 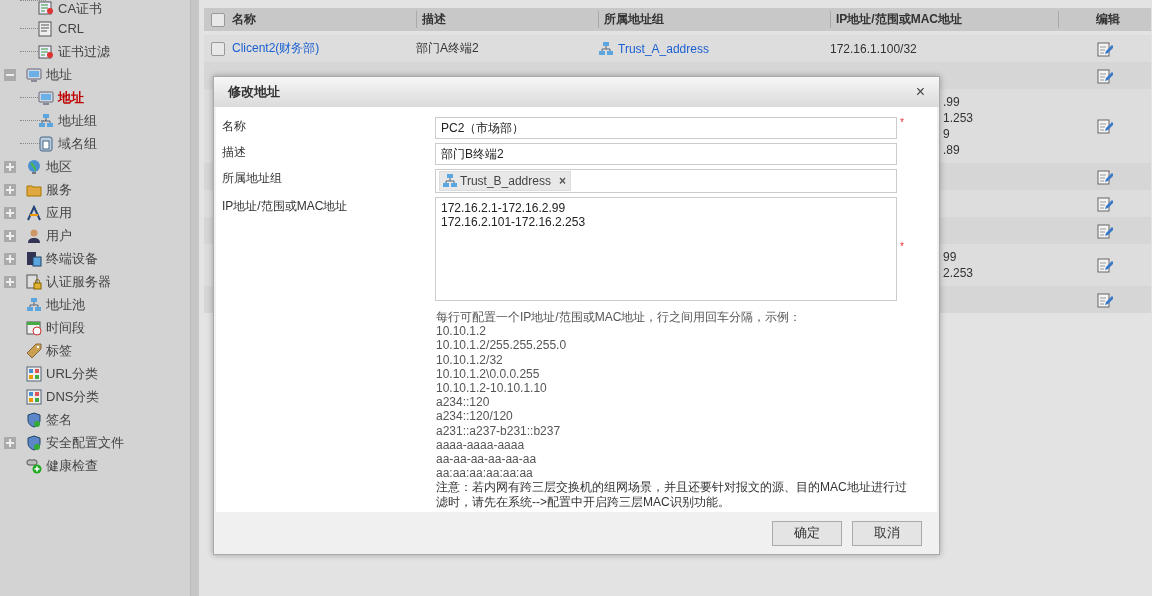 What do you see at coordinates (887, 533) in the screenshot?
I see `cancel-button: 取消` at bounding box center [887, 533].